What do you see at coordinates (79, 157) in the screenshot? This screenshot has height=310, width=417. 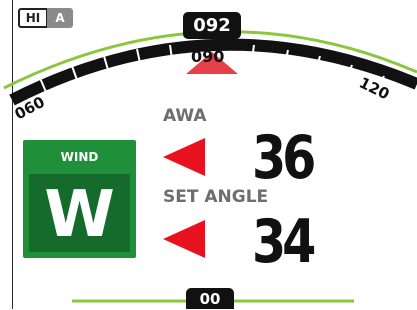 I see `wind-mode-title: WIND` at bounding box center [79, 157].